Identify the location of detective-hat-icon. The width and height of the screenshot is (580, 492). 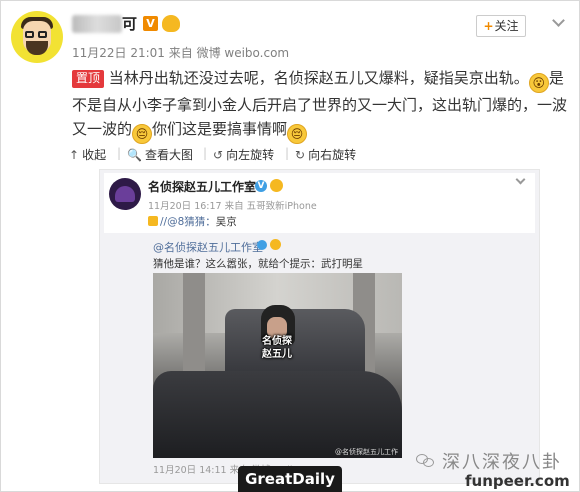
(125, 194).